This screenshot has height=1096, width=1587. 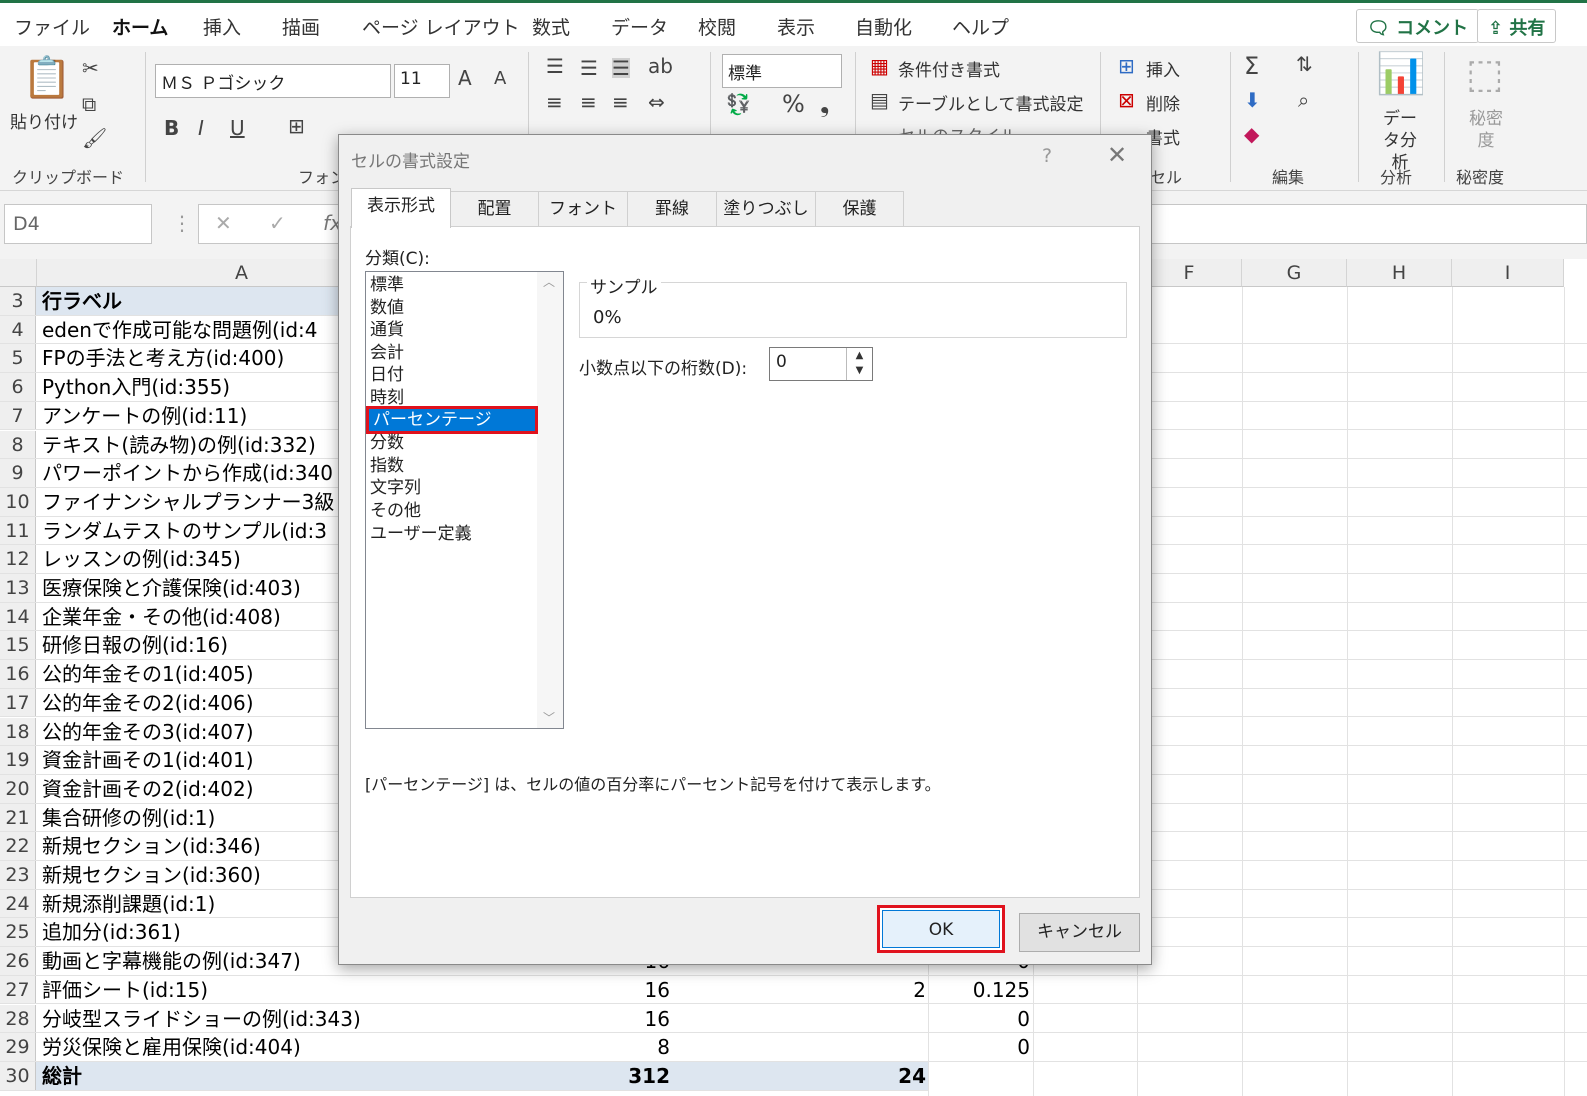 What do you see at coordinates (555, 66) in the screenshot?
I see `align-top-icon: ☰` at bounding box center [555, 66].